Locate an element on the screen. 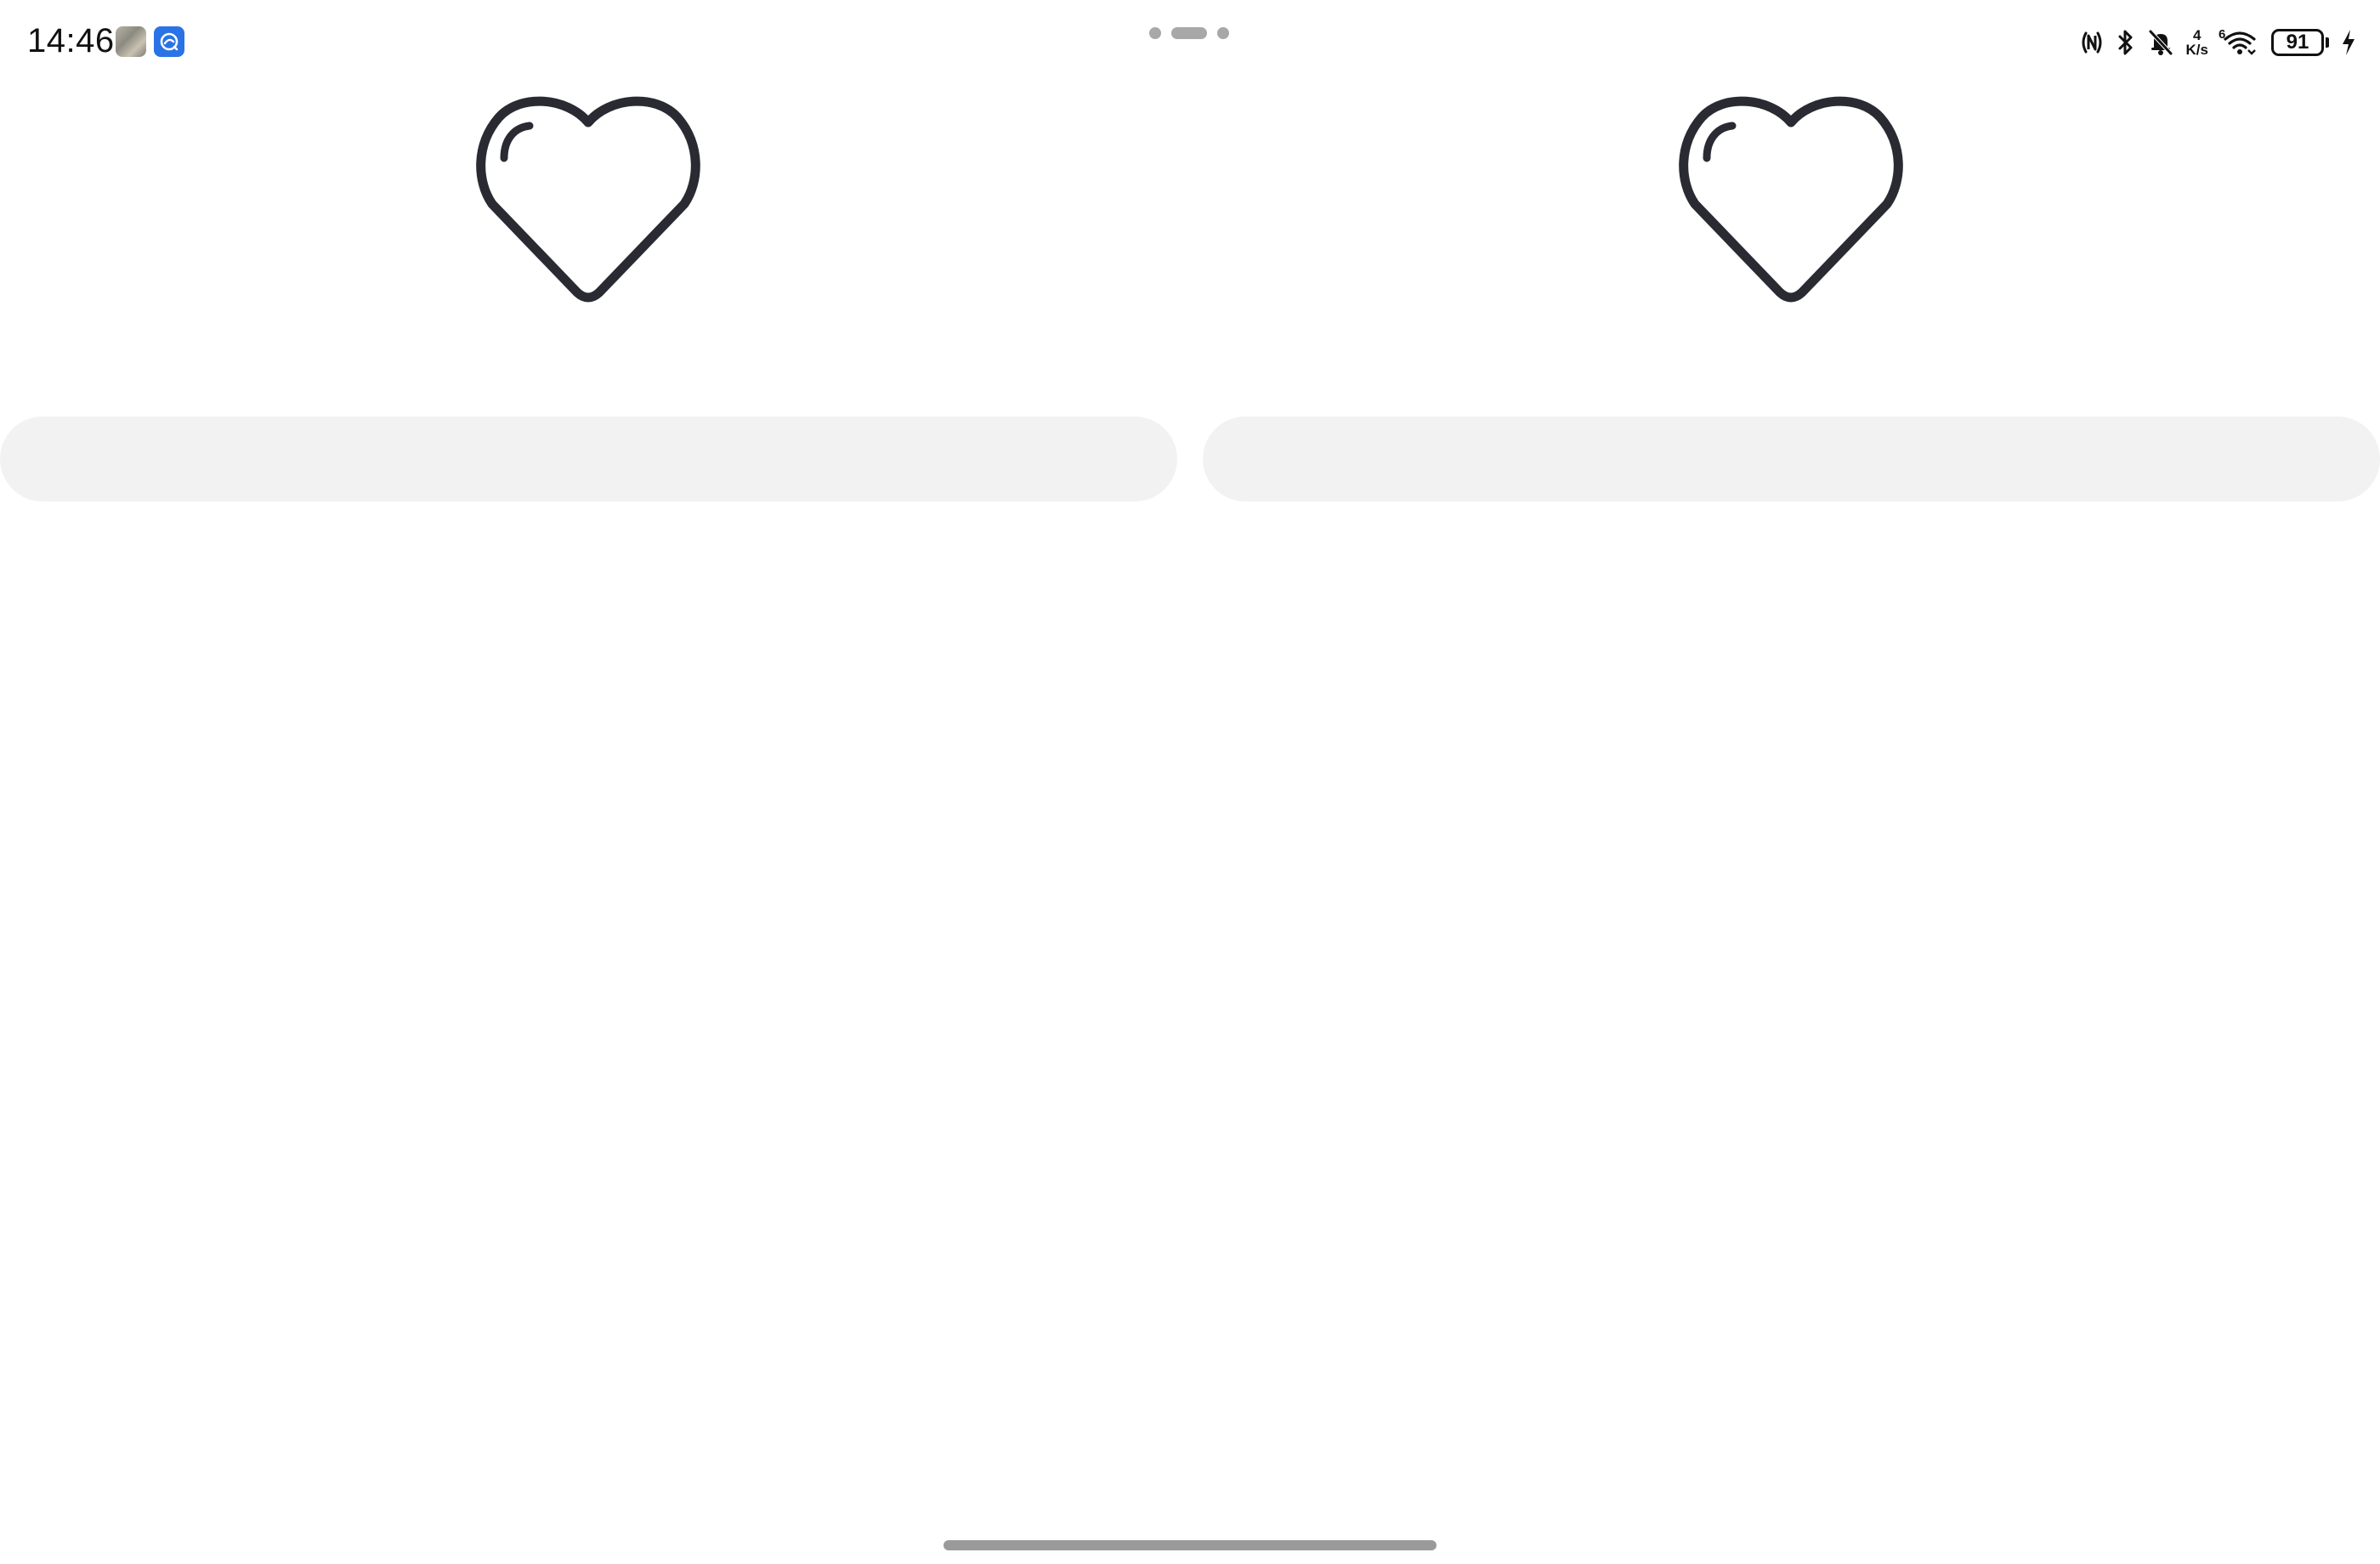 The height and width of the screenshot is (1564, 2380). gallery-app-icon is located at coordinates (131, 41).